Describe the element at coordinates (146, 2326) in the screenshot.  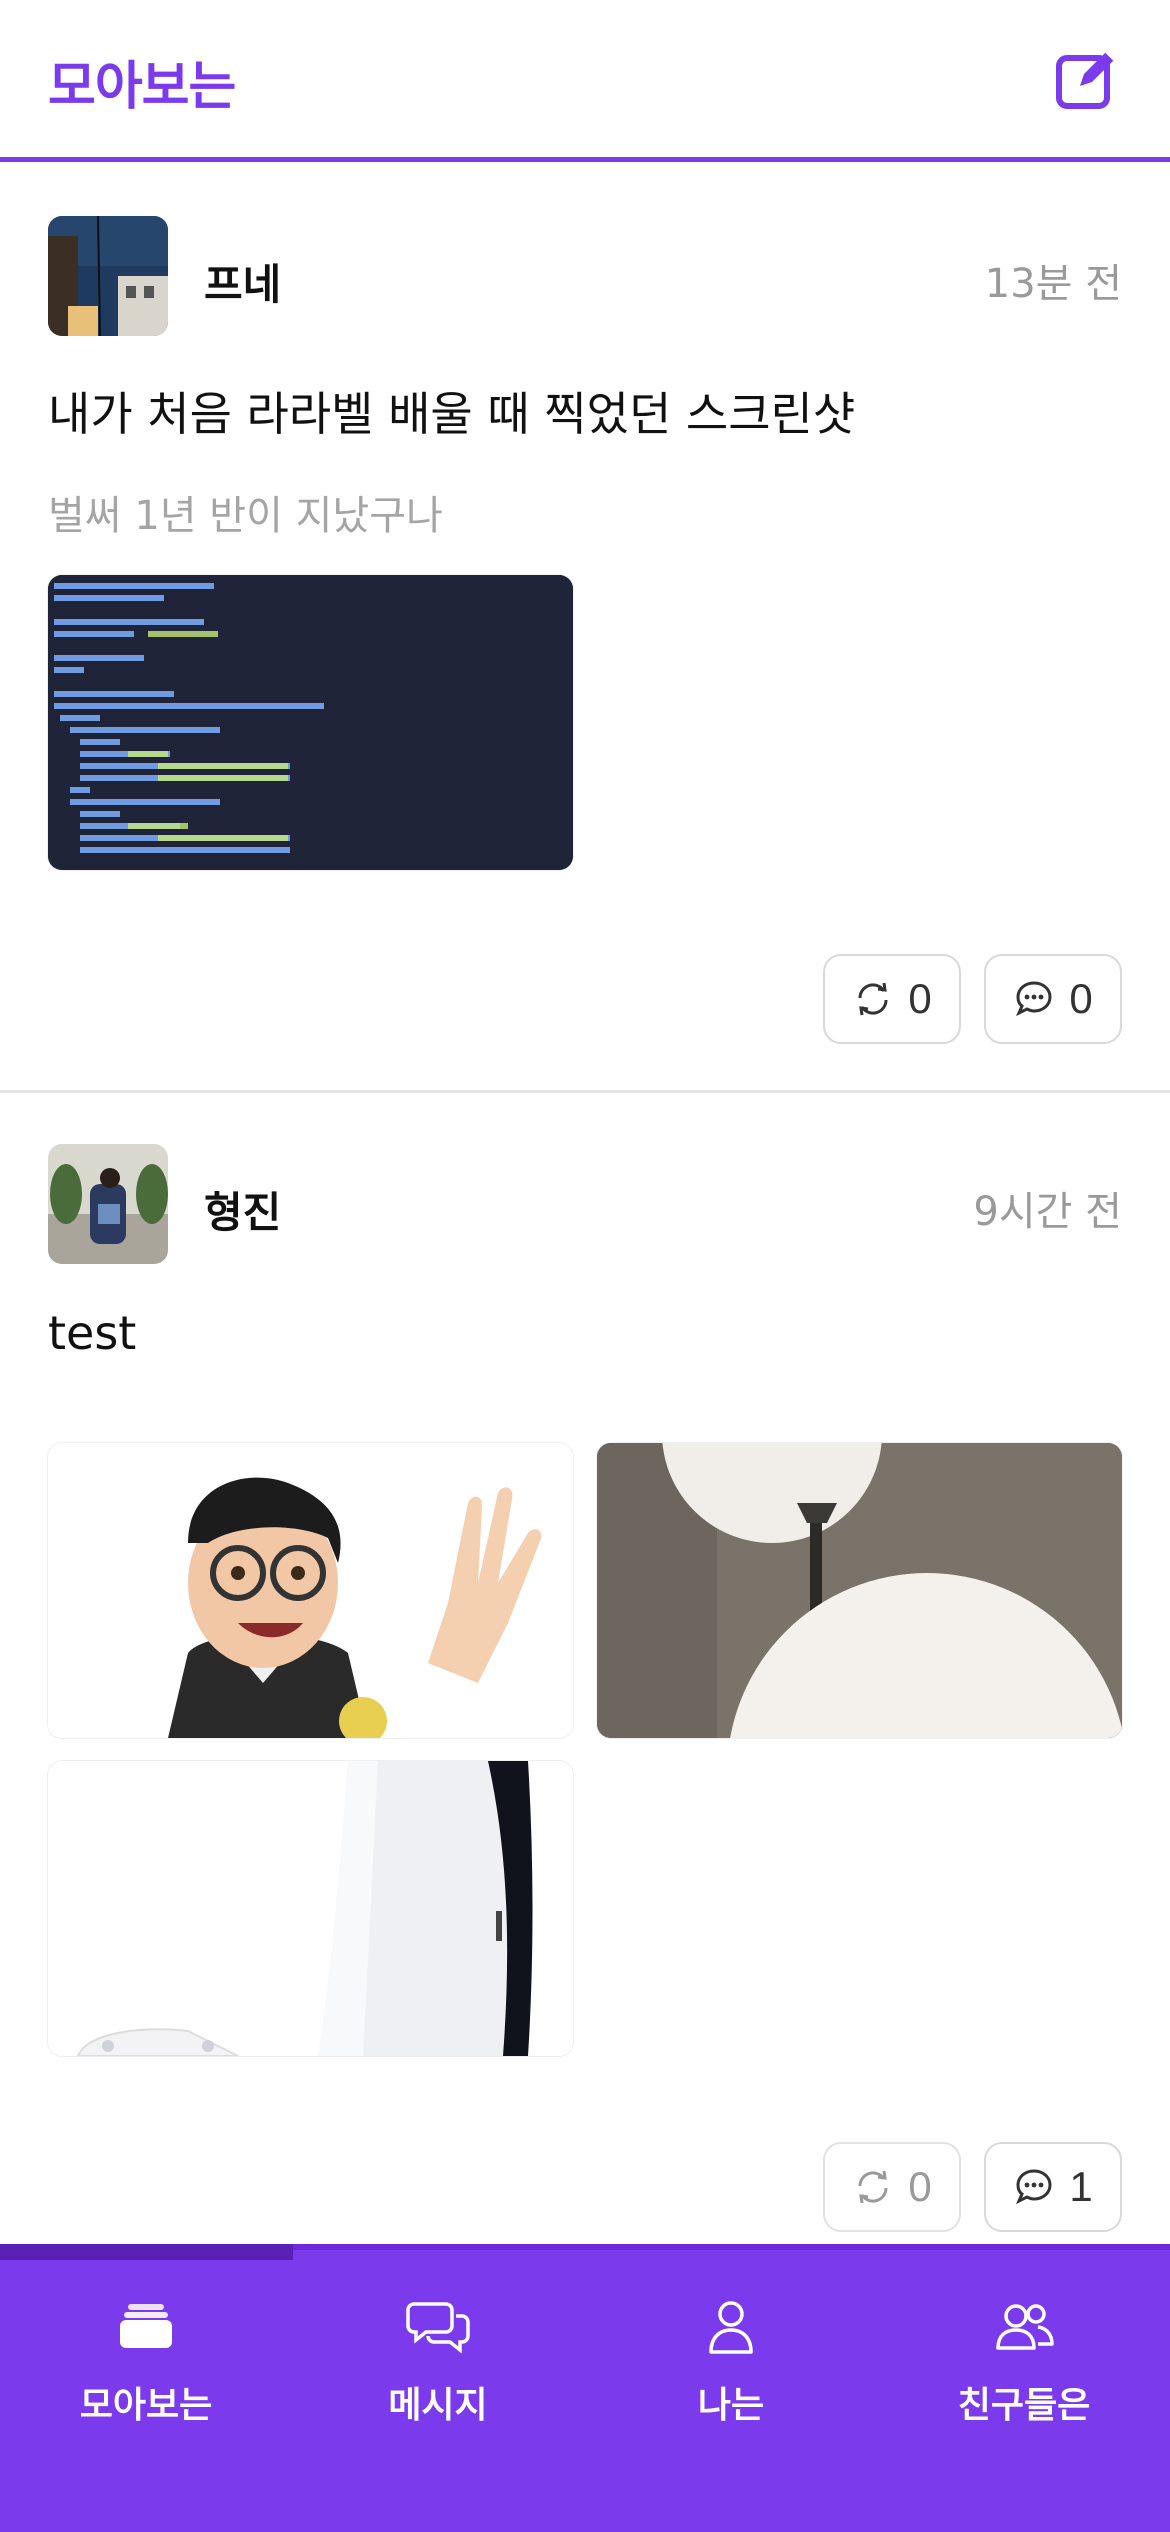
I see `cards-icon` at that location.